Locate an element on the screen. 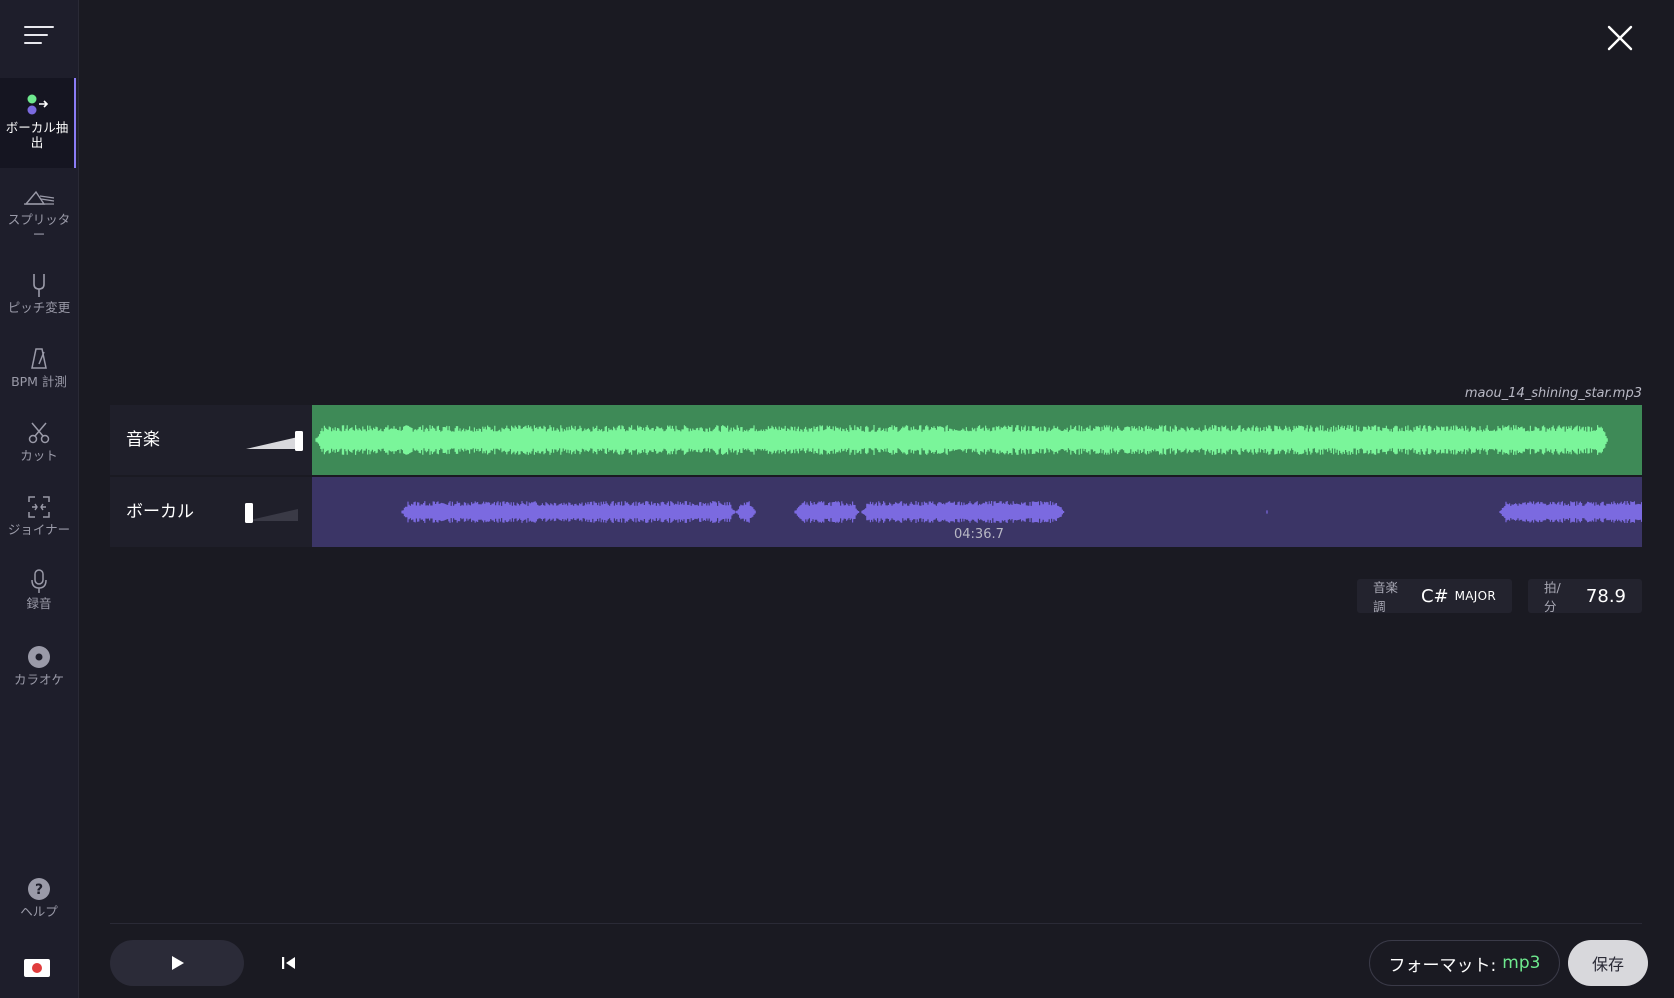  track-name: 音楽 is located at coordinates (143, 440).